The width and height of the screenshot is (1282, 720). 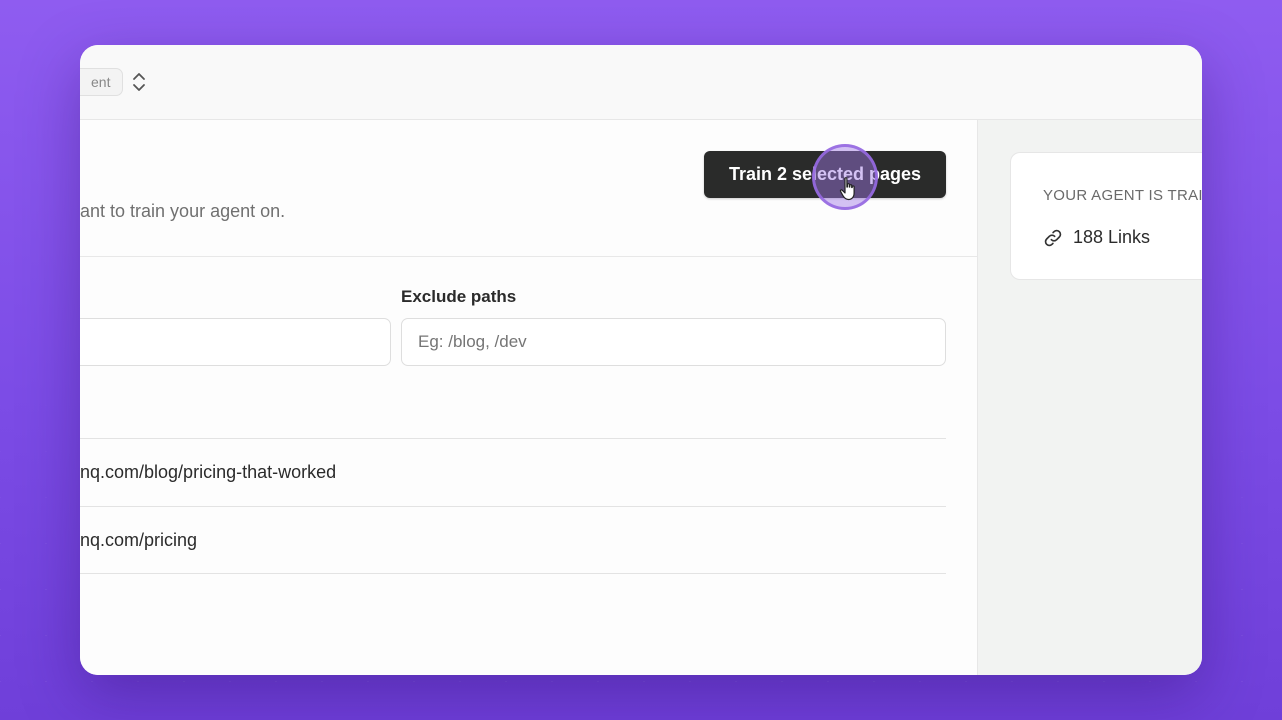 What do you see at coordinates (673, 342) in the screenshot?
I see `exclude-paths-input` at bounding box center [673, 342].